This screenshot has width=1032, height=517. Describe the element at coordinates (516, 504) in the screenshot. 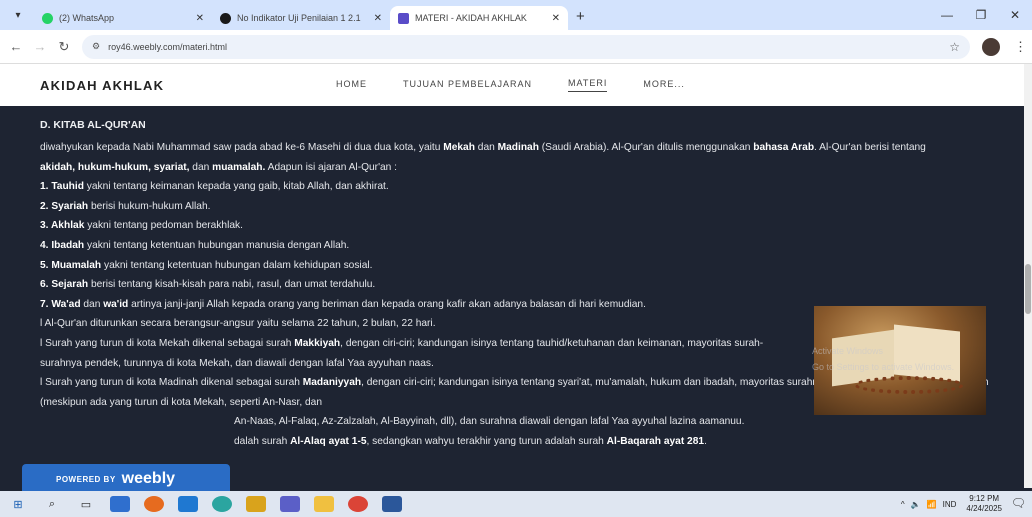

I see `windows-taskbar: ⊞ ⌕ ▭ ^ 🔈 📶 IND 9:12 PM 4/24/2025 🗨` at that location.